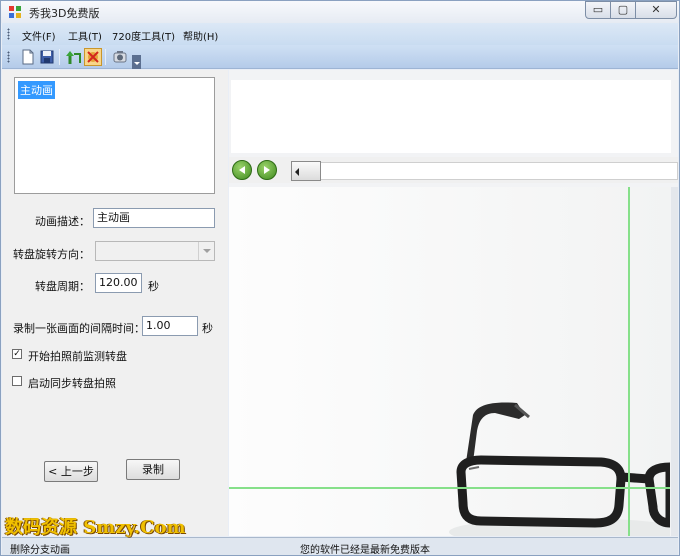 This screenshot has height=556, width=680. I want to click on scroll-gutter, so click(674, 361).